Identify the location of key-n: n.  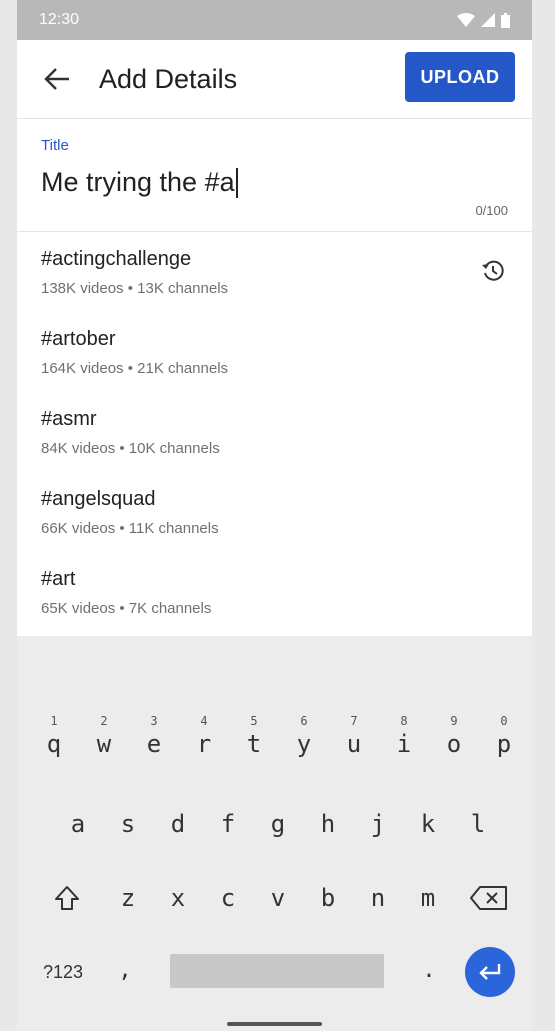
(378, 898).